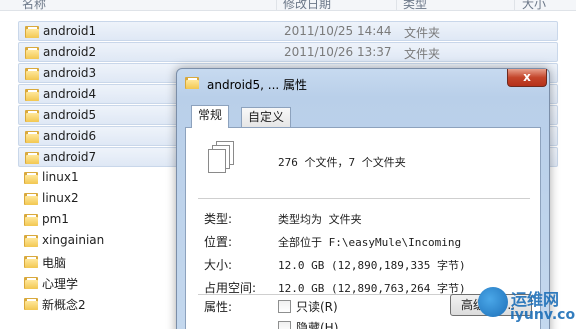  Describe the element at coordinates (54, 263) in the screenshot. I see `file-name: 电脑` at that location.